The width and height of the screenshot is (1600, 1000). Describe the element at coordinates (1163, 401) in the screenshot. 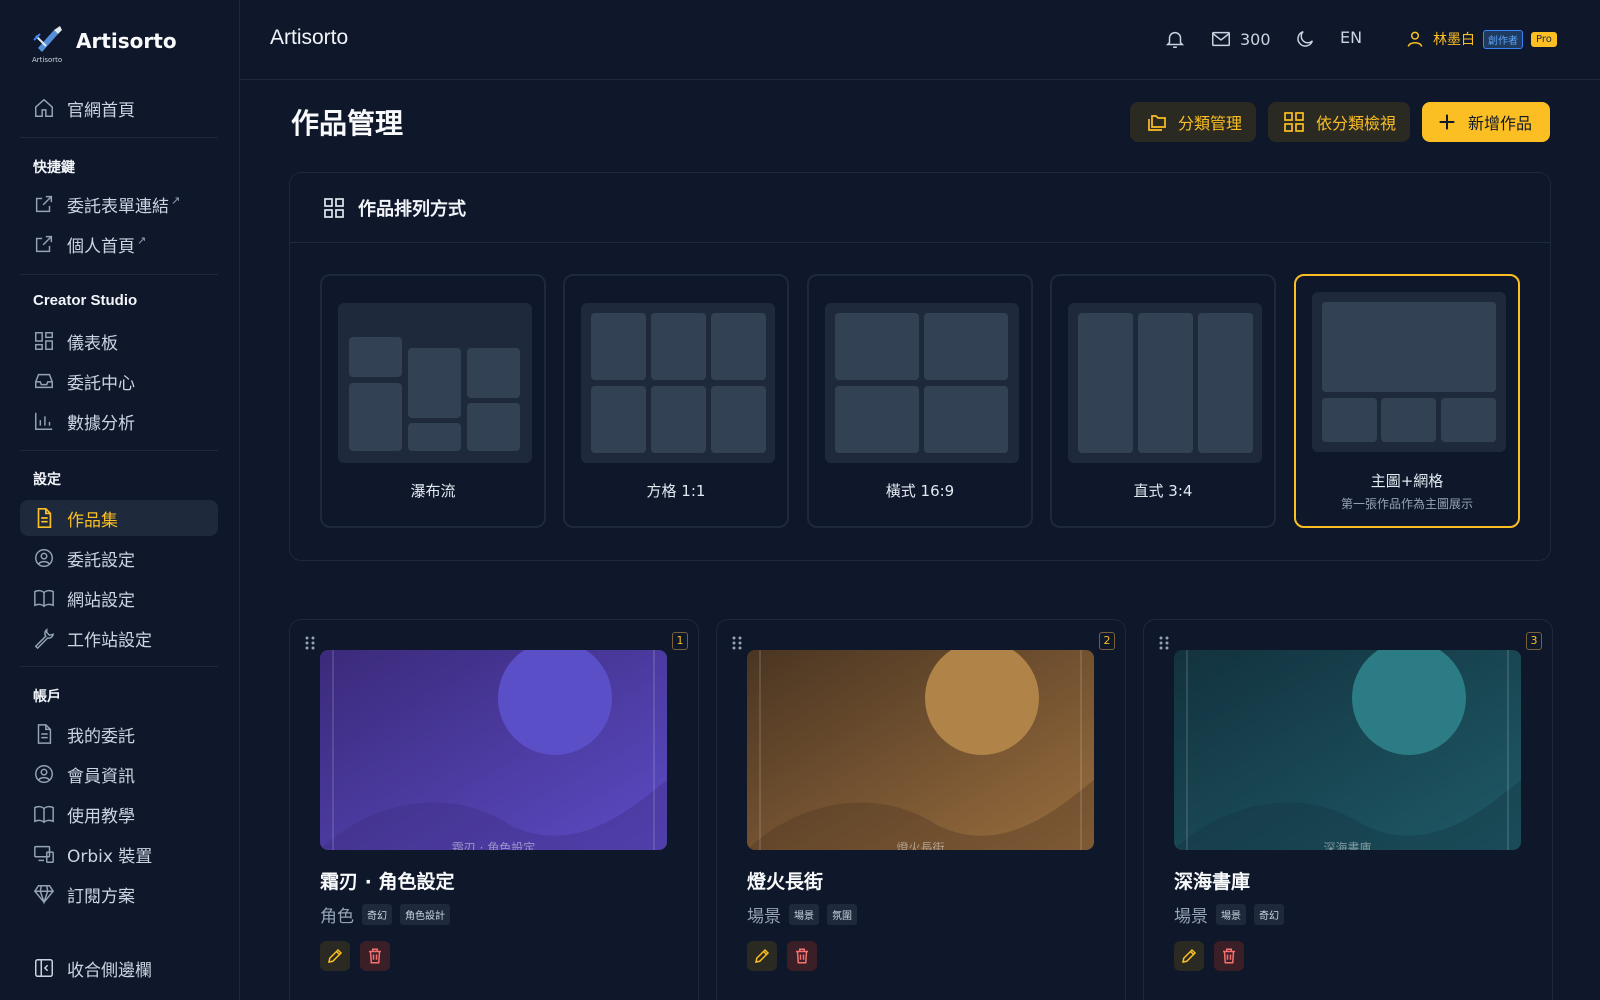

I see `layout-option-portrait: 直式 3:4` at that location.